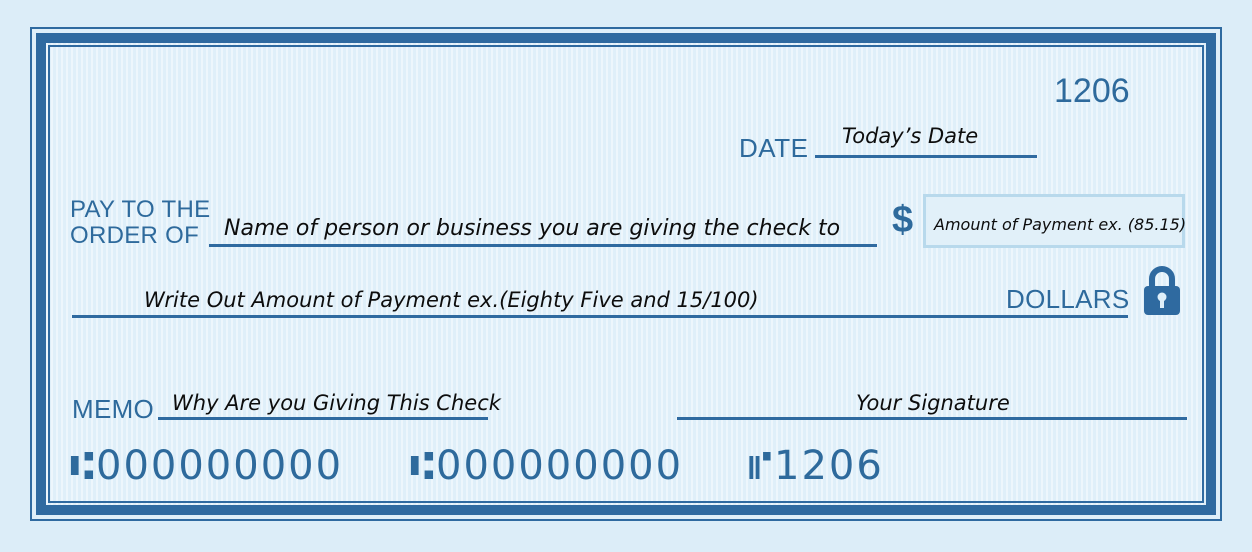 The height and width of the screenshot is (552, 1252). What do you see at coordinates (135, 235) in the screenshot?
I see `pay-to-label-line2: ORDER OF` at bounding box center [135, 235].